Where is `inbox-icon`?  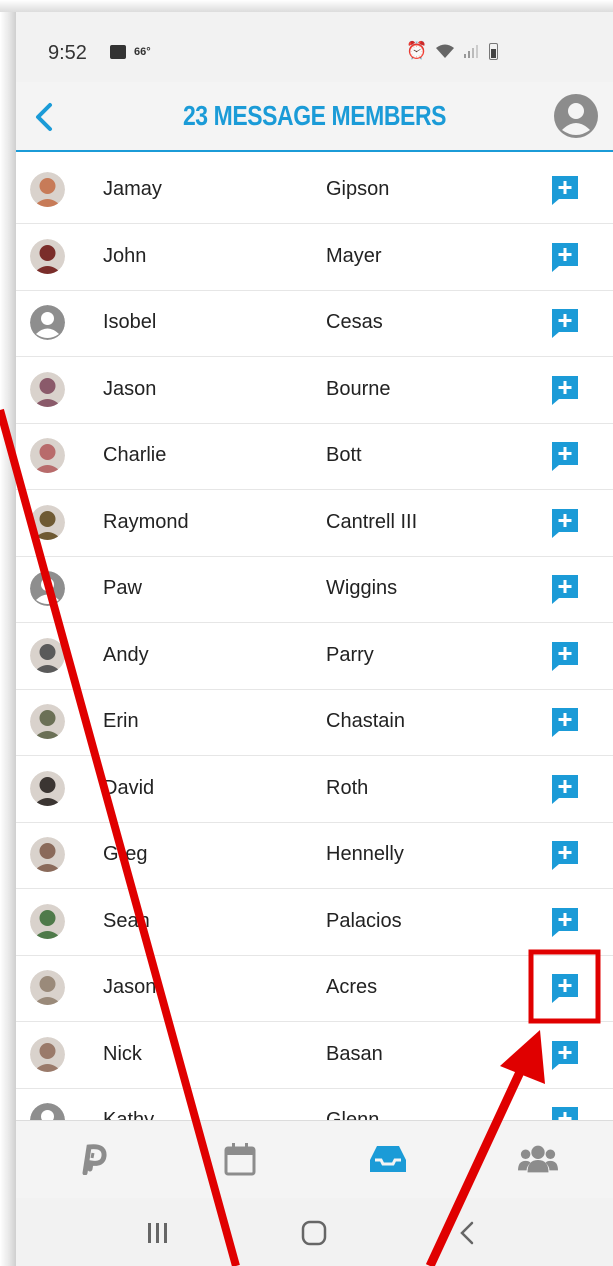
inbox-icon is located at coordinates (388, 1159).